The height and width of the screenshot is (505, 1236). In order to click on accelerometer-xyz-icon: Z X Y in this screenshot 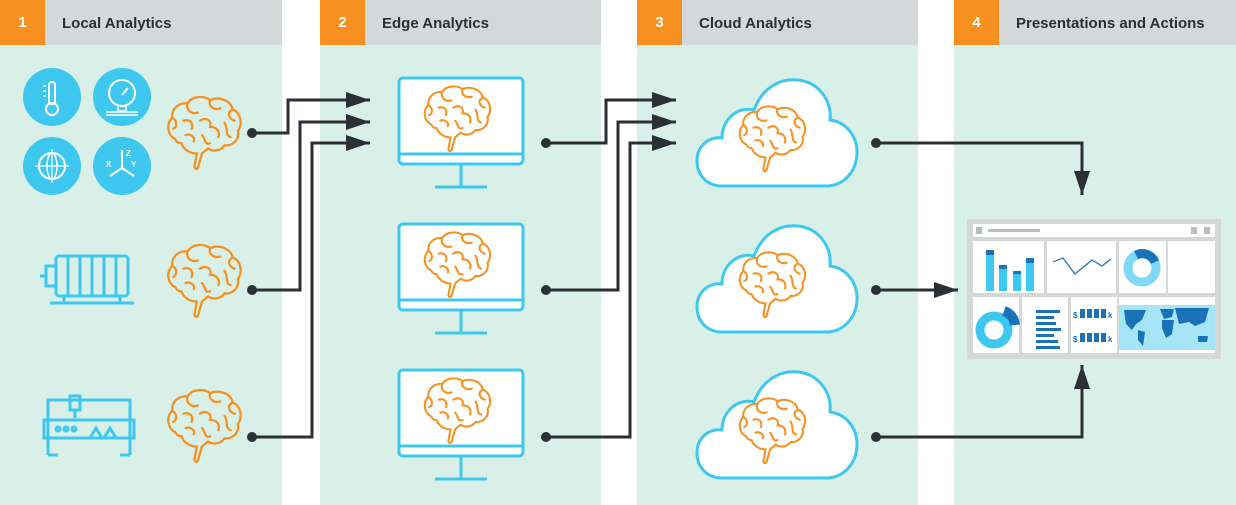, I will do `click(122, 166)`.